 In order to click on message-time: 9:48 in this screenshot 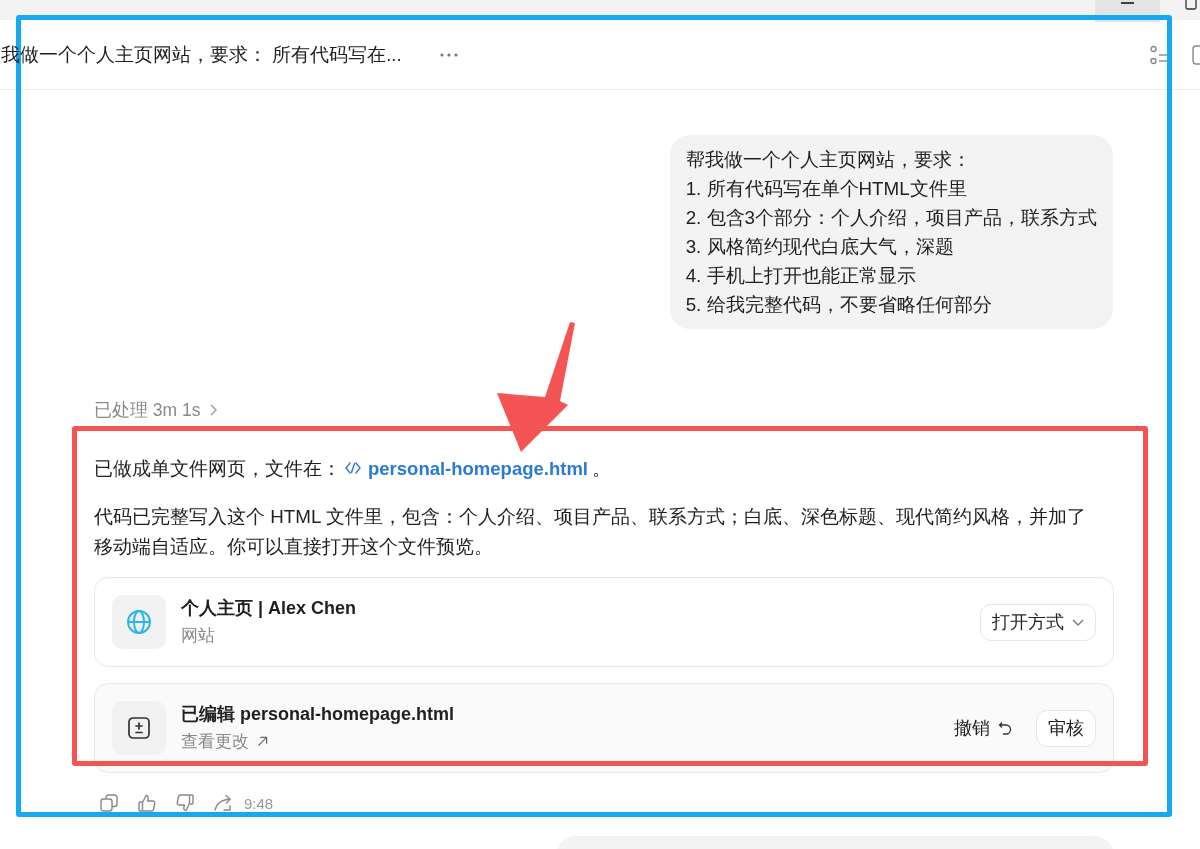, I will do `click(259, 803)`.